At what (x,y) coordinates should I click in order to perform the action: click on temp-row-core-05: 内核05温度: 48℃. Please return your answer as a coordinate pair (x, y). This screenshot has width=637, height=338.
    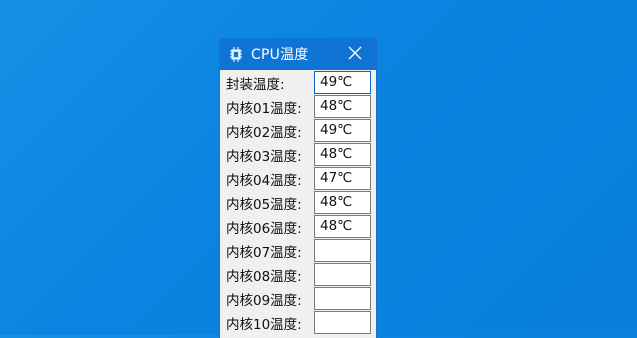
    Looking at the image, I should click on (298, 203).